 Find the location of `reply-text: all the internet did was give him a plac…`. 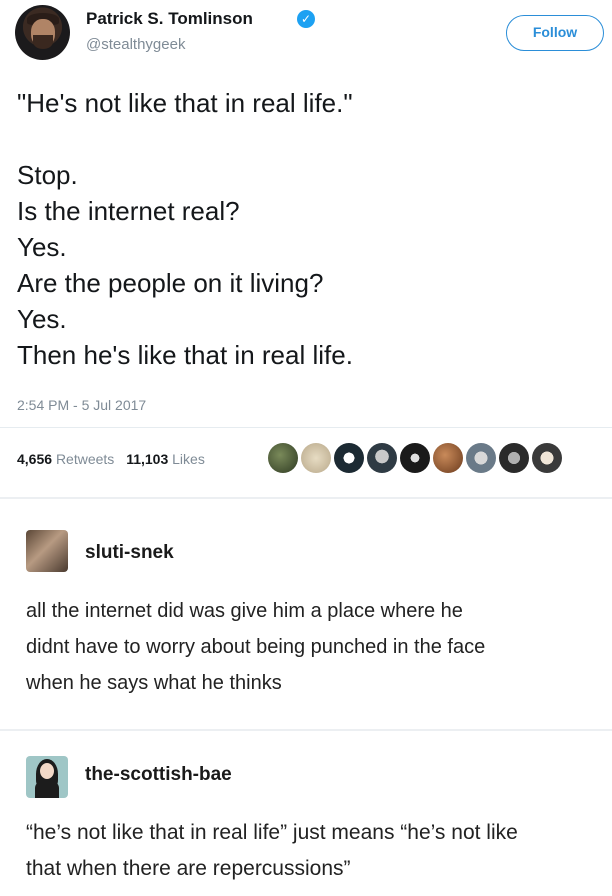

reply-text: all the internet did was give him a plac… is located at coordinates (313, 647).